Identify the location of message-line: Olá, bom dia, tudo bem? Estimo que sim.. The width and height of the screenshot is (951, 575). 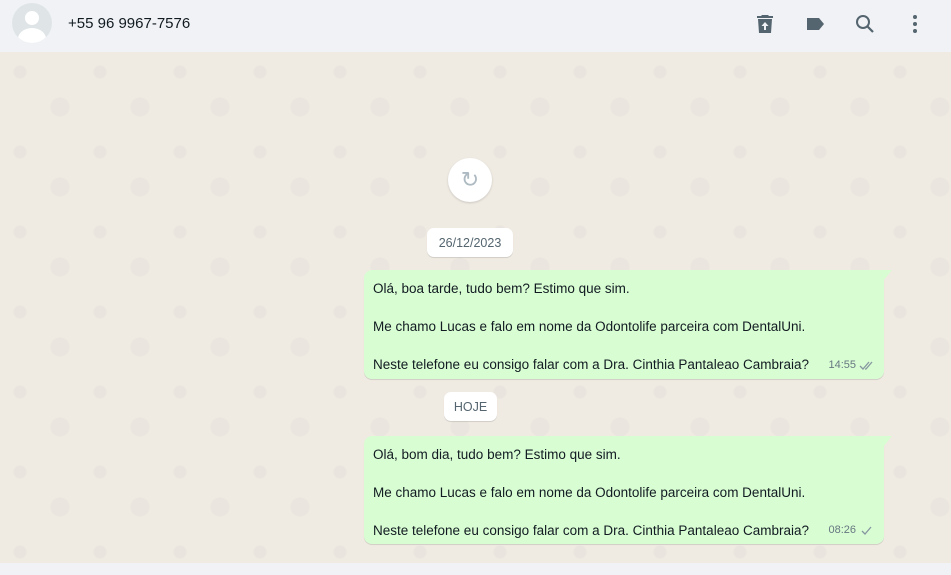
(497, 454).